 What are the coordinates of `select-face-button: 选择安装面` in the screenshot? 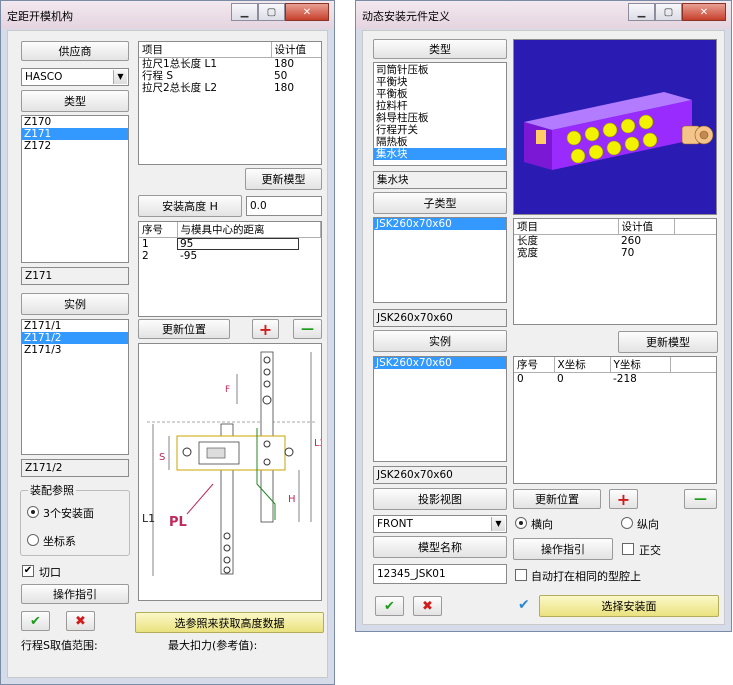 It's located at (629, 606).